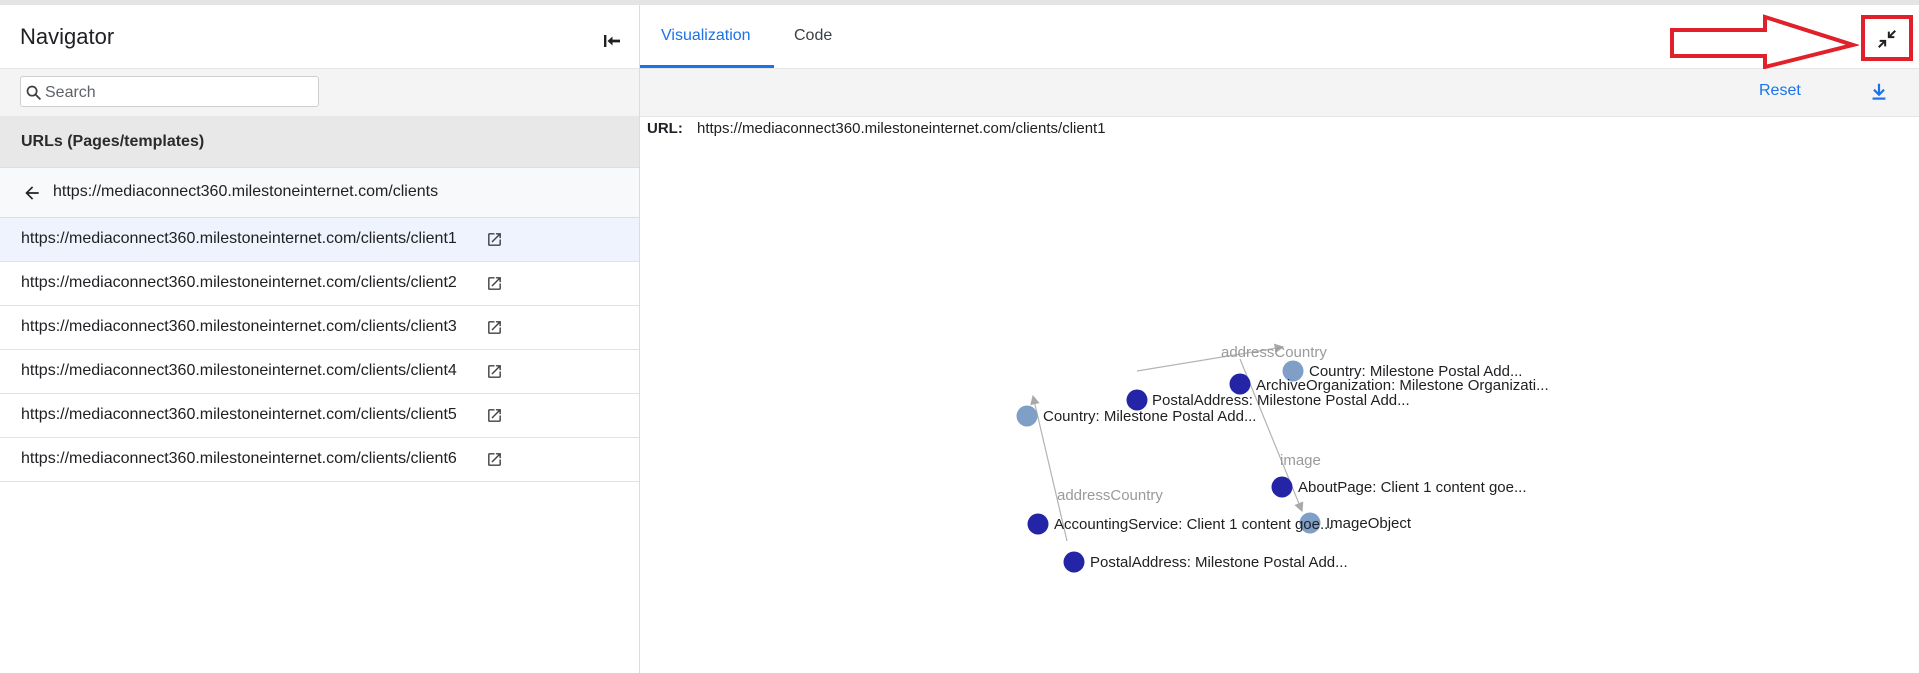 This screenshot has height=673, width=1919. I want to click on annotation-arrow, so click(1764, 42).